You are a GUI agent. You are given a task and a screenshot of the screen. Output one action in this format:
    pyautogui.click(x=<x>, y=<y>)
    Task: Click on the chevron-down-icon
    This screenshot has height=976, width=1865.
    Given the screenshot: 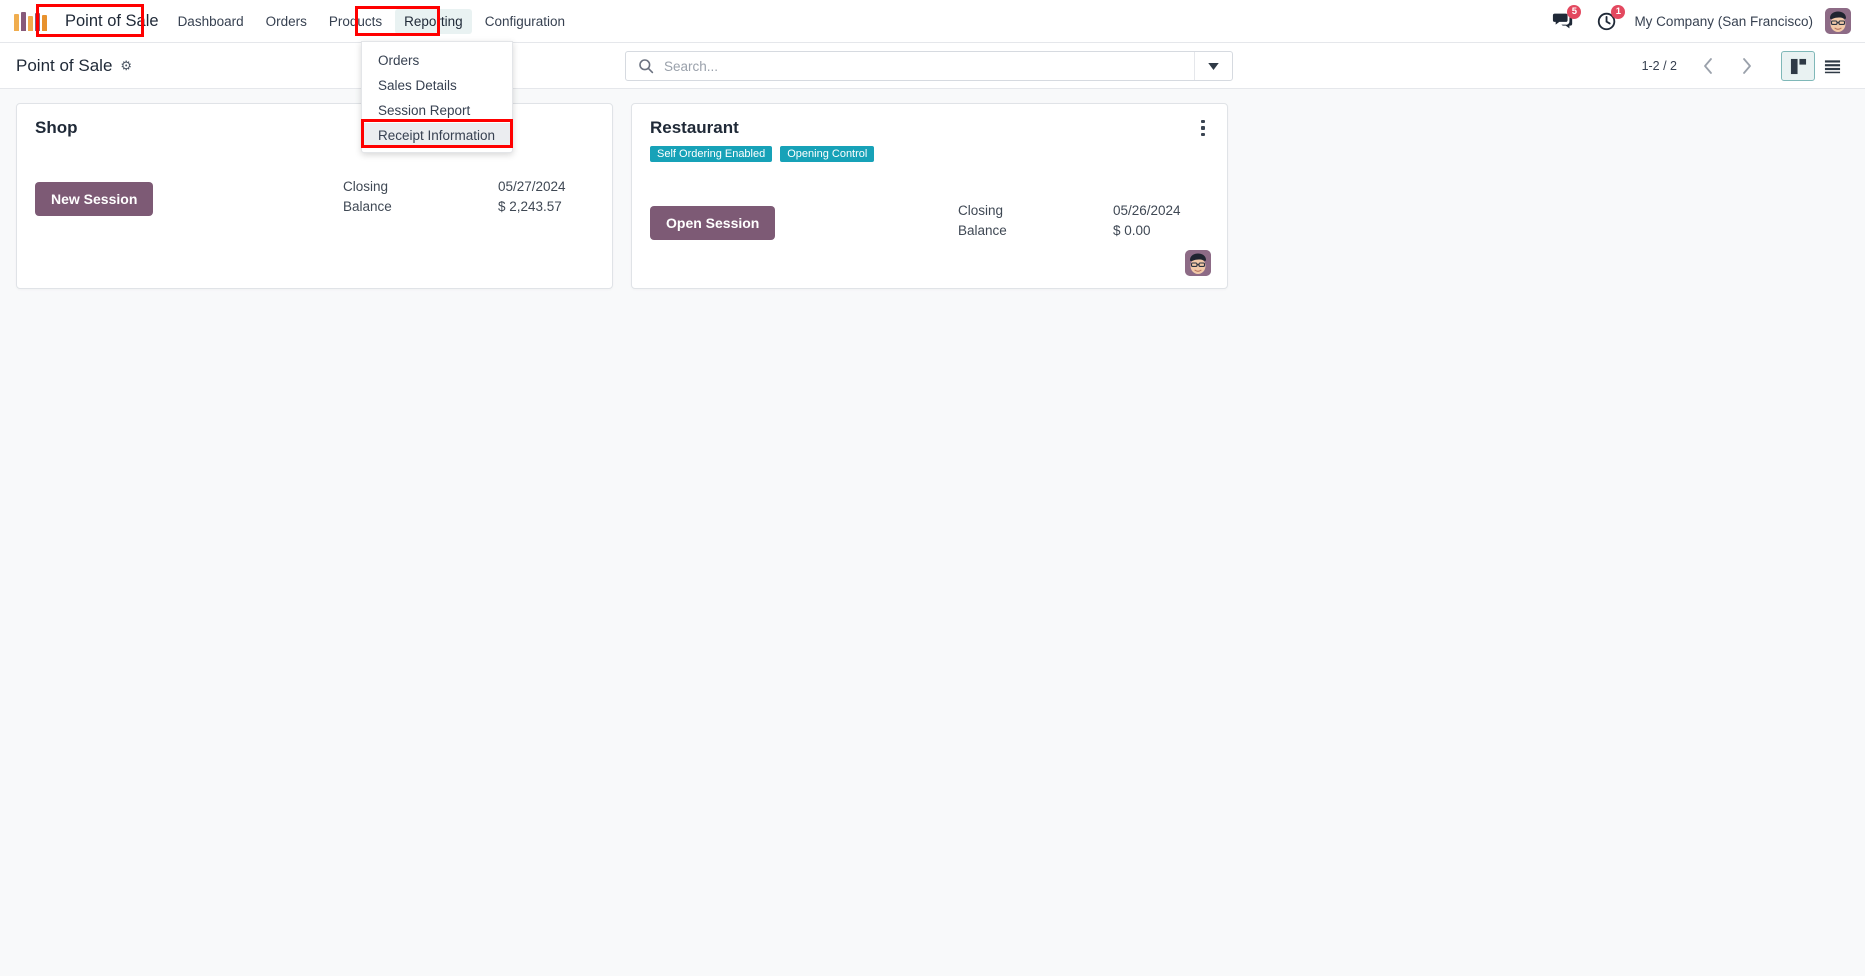 What is the action you would take?
    pyautogui.click(x=1213, y=66)
    